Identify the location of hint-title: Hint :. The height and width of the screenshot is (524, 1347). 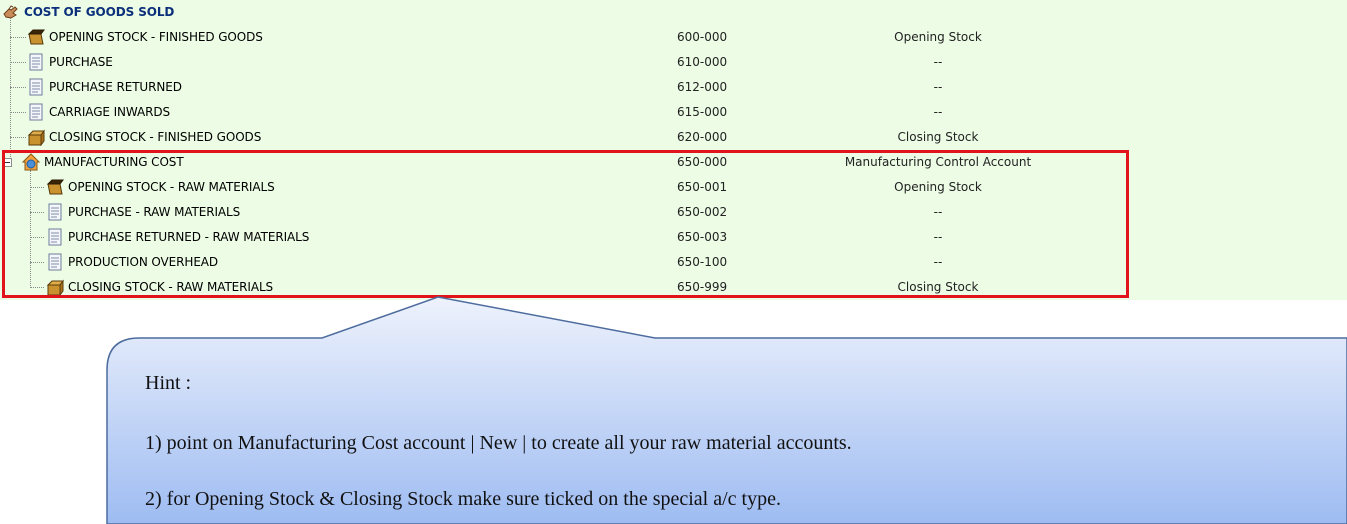
(168, 383).